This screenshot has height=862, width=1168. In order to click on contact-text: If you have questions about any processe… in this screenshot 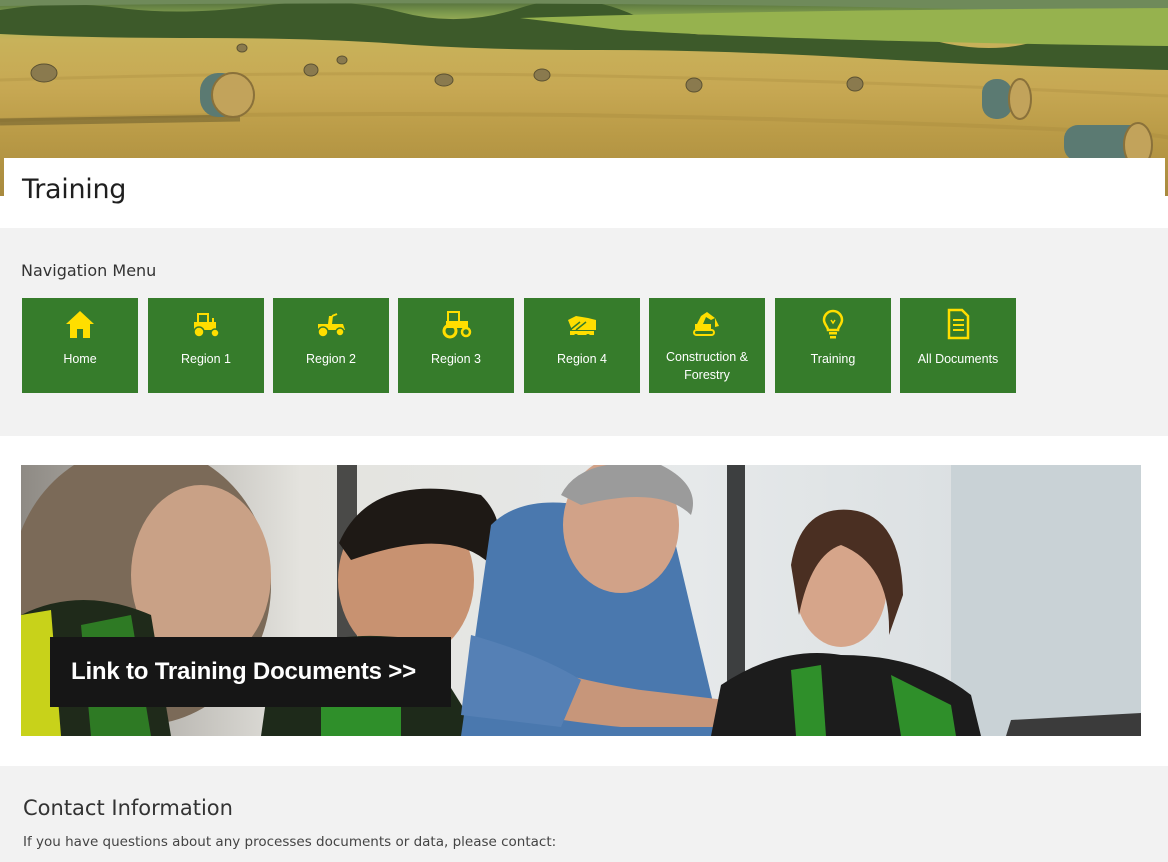, I will do `click(290, 842)`.